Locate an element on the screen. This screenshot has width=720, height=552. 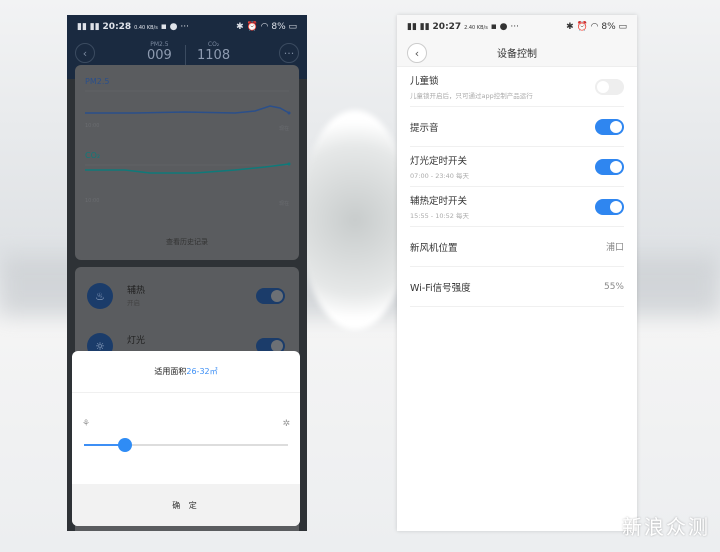
area-popup: 适用面积 26-32㎡ ⚘ ✲ 确 定 is located at coordinates (186, 438).